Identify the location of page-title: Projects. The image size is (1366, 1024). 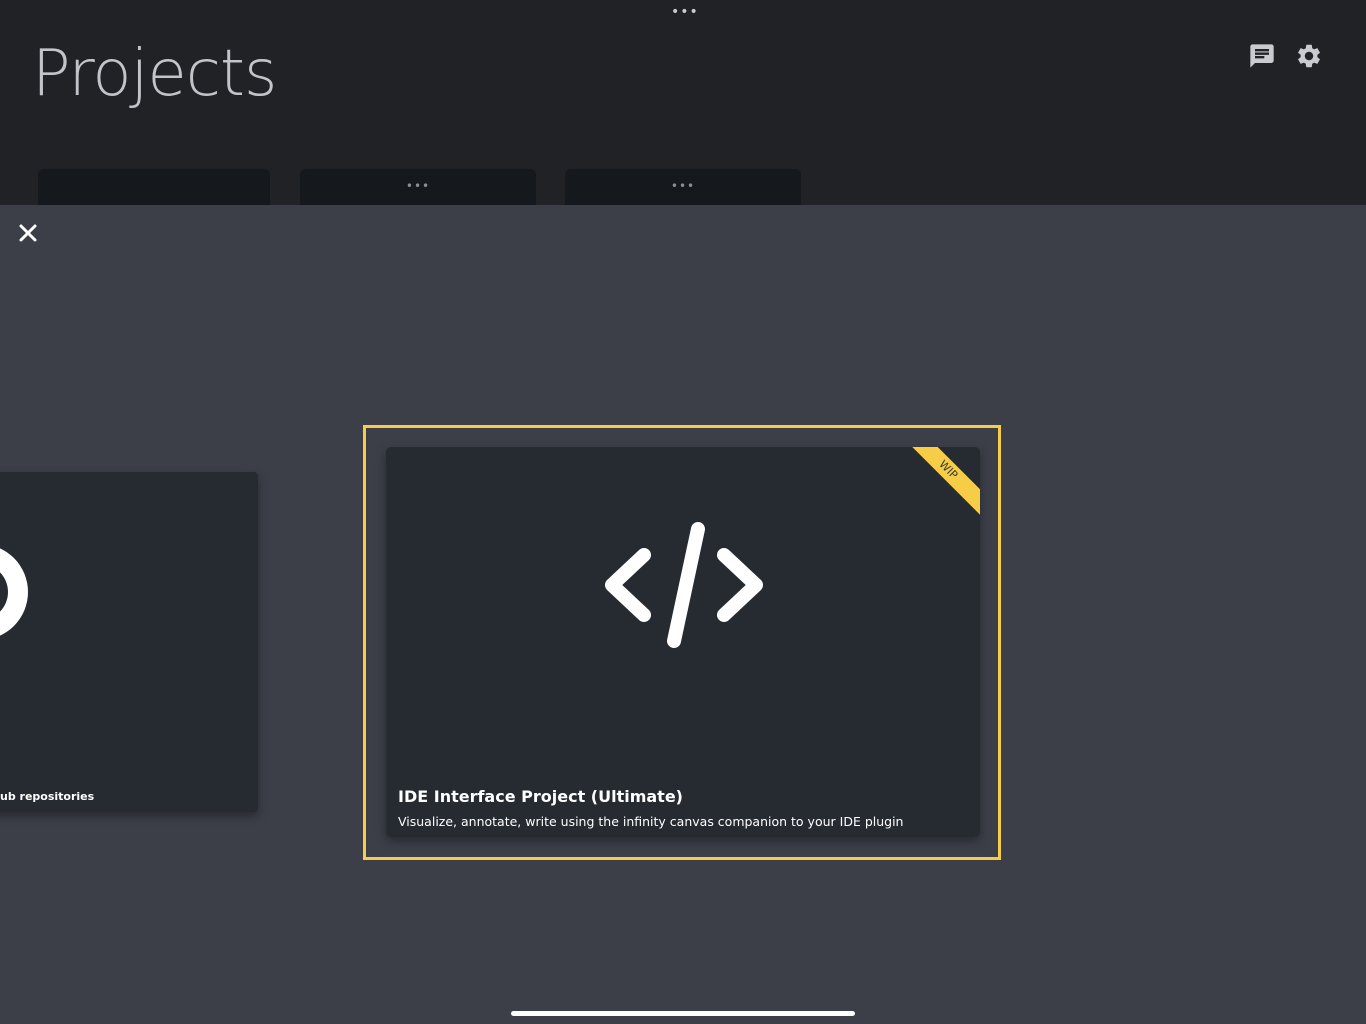
(154, 74).